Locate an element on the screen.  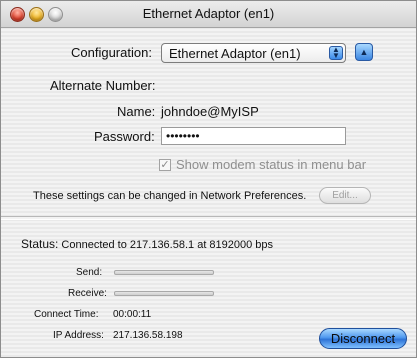
title-bar: Ethernet Adaptor (en1) is located at coordinates (208, 14).